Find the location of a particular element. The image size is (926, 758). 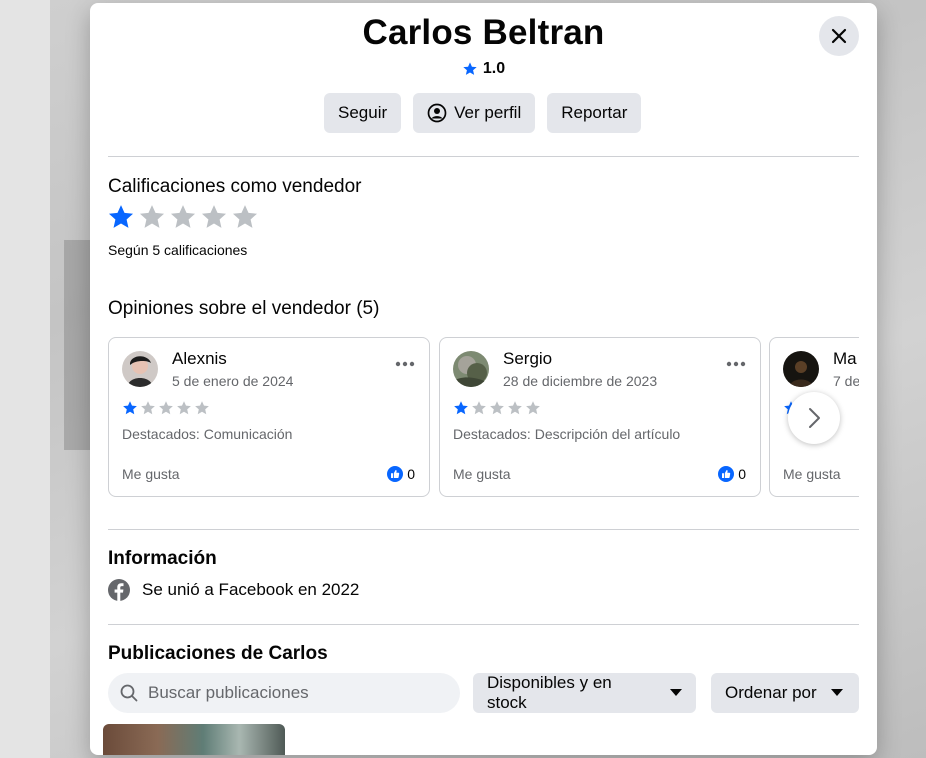

review-highlight: Destacados: Descripción del artículo is located at coordinates (567, 434).